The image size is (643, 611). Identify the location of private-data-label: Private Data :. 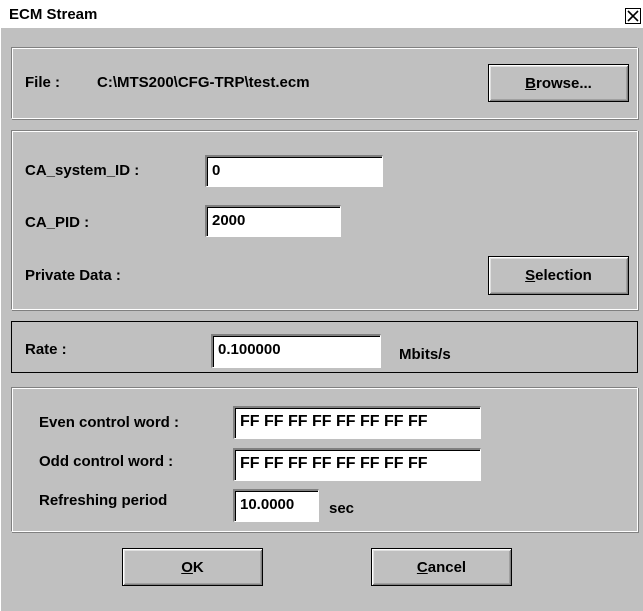
(73, 275).